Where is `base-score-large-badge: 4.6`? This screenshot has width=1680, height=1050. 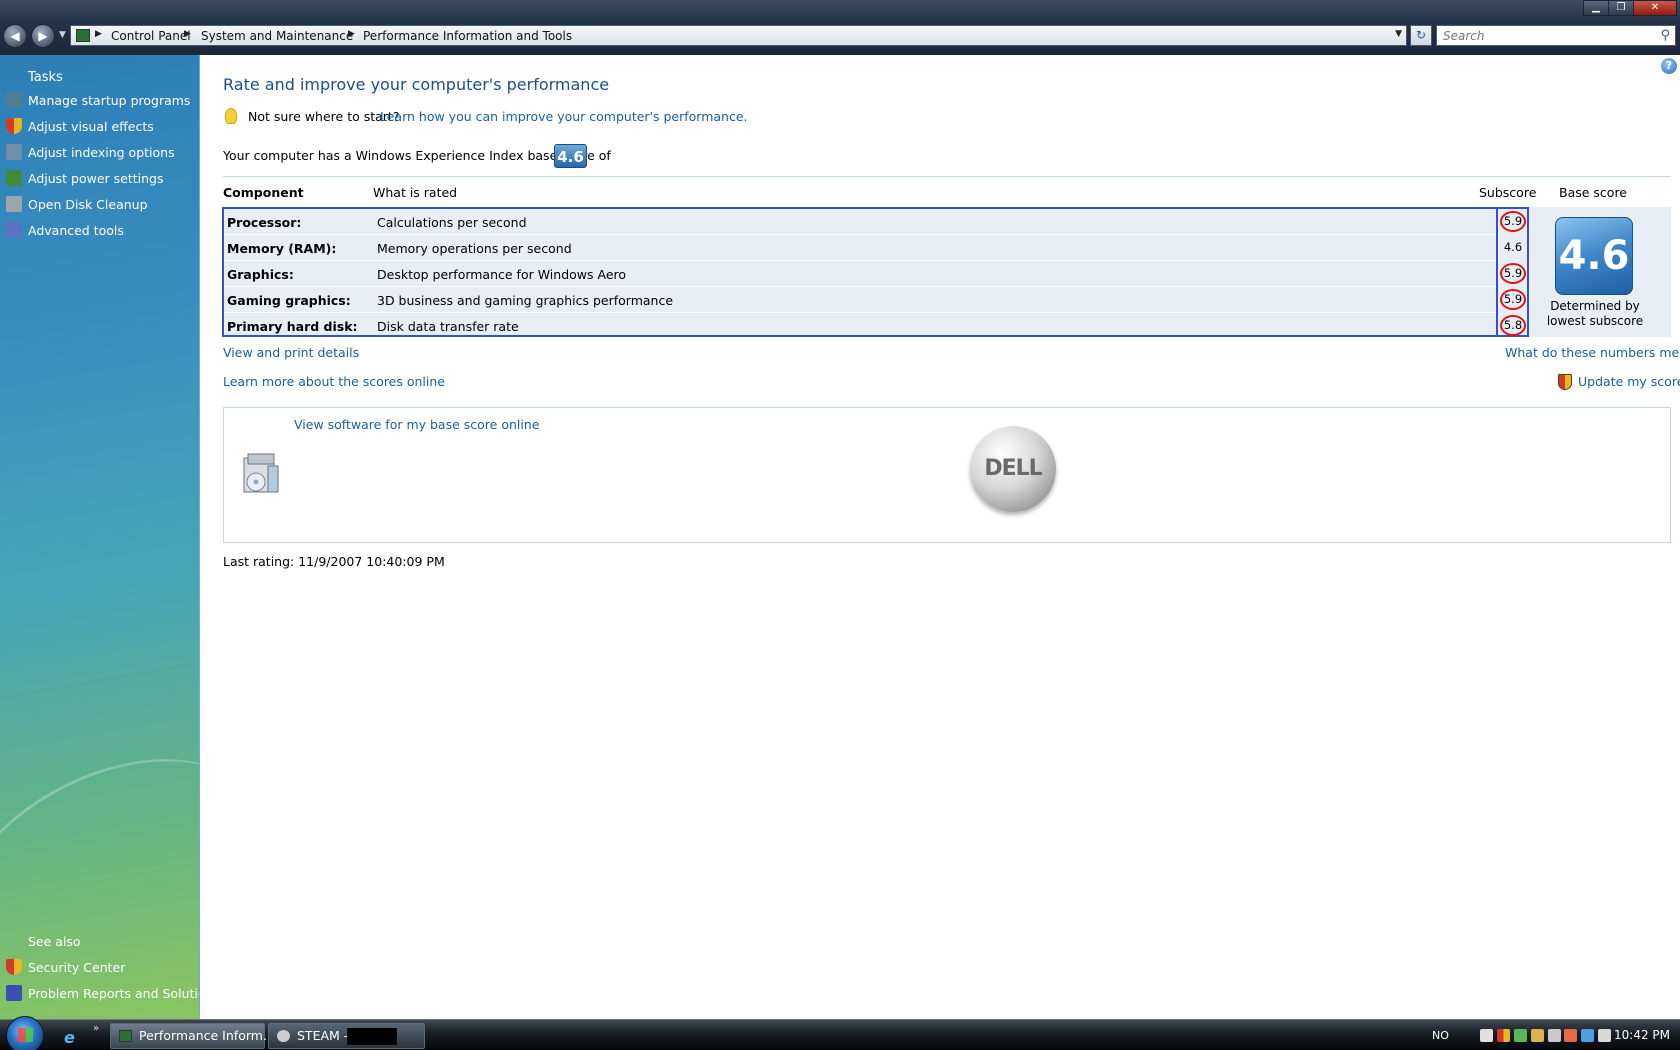 base-score-large-badge: 4.6 is located at coordinates (1594, 256).